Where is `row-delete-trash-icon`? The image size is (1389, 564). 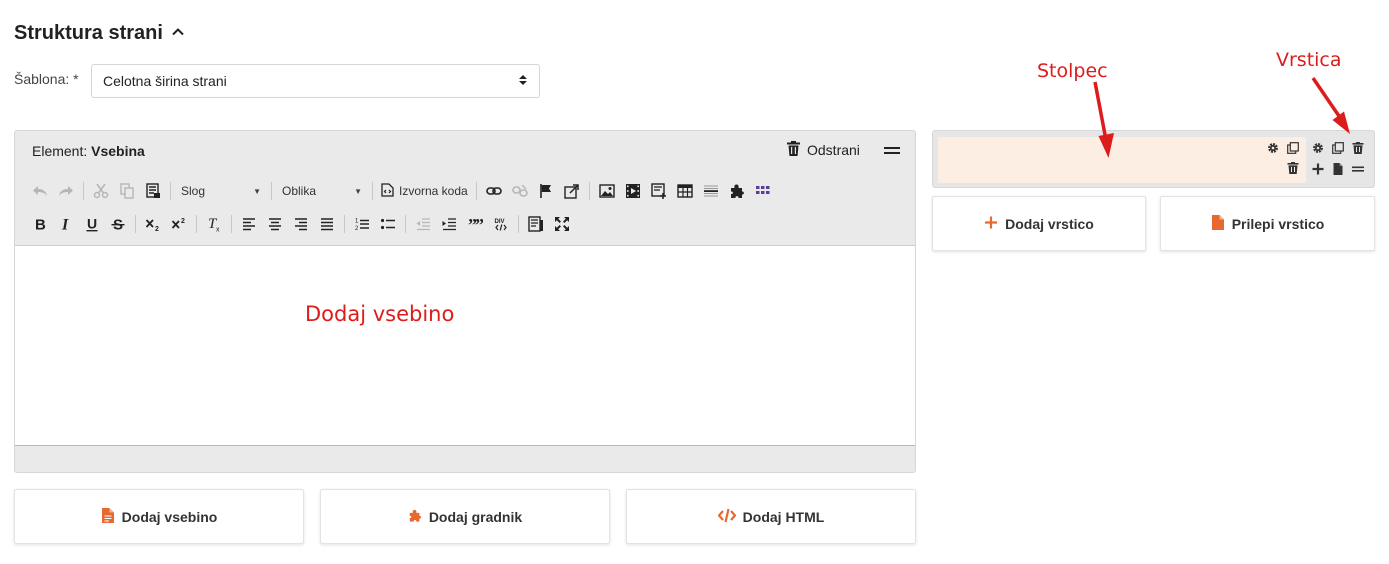
row-delete-trash-icon is located at coordinates (1358, 148).